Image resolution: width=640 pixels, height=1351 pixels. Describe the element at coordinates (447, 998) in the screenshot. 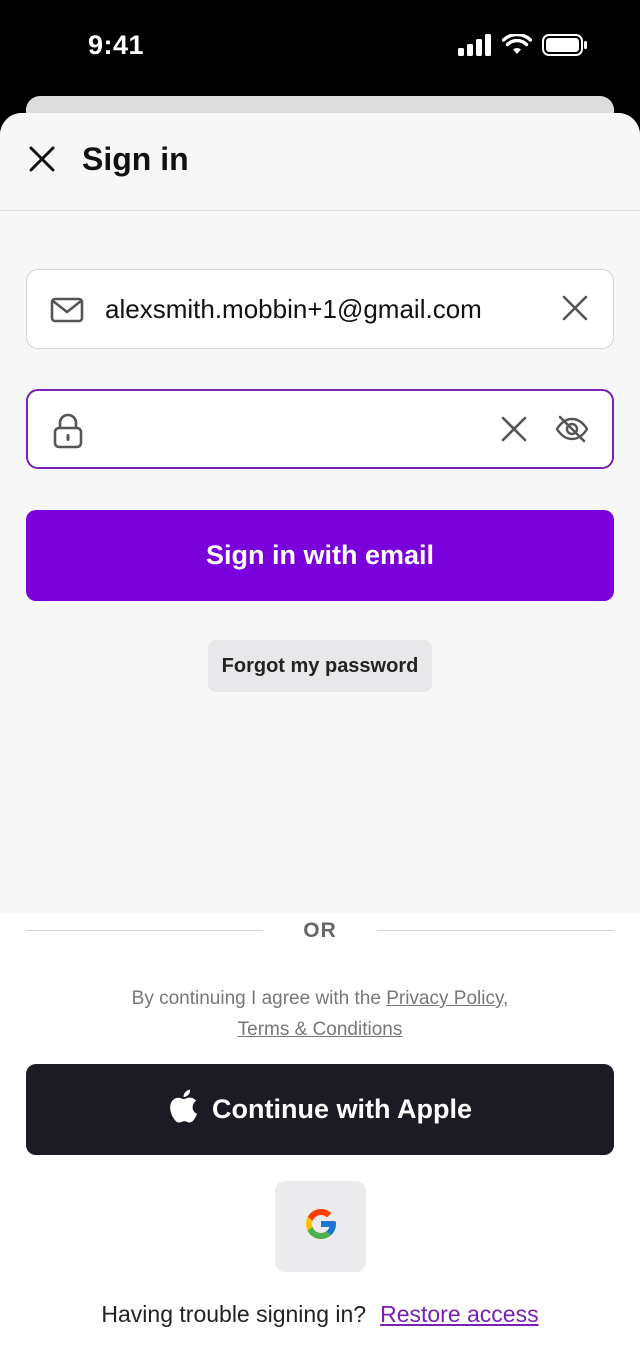

I see `privacy-policy-link: Privacy Policy,` at that location.